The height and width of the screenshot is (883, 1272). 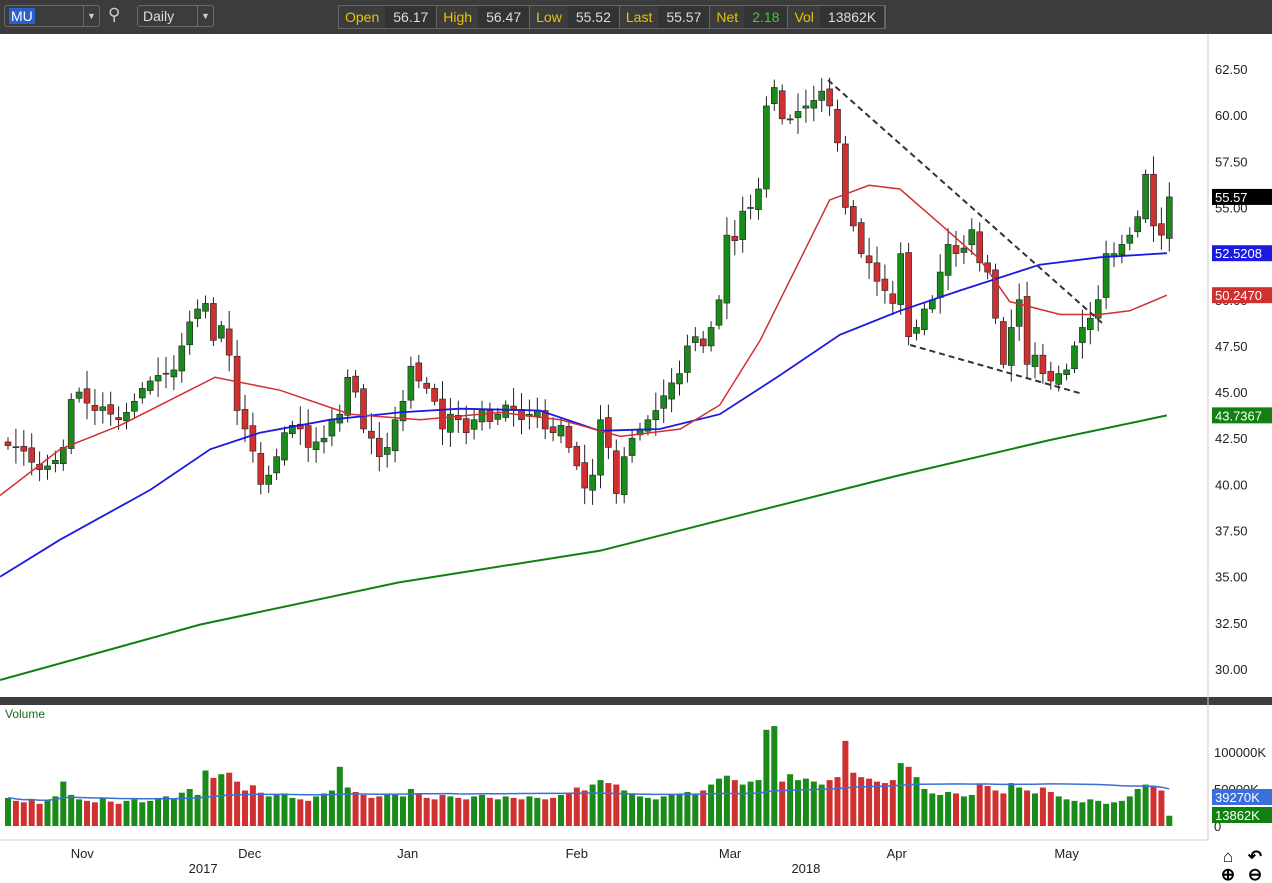 What do you see at coordinates (1255, 874) in the screenshot?
I see `zoom-out-icon: ⊖` at bounding box center [1255, 874].